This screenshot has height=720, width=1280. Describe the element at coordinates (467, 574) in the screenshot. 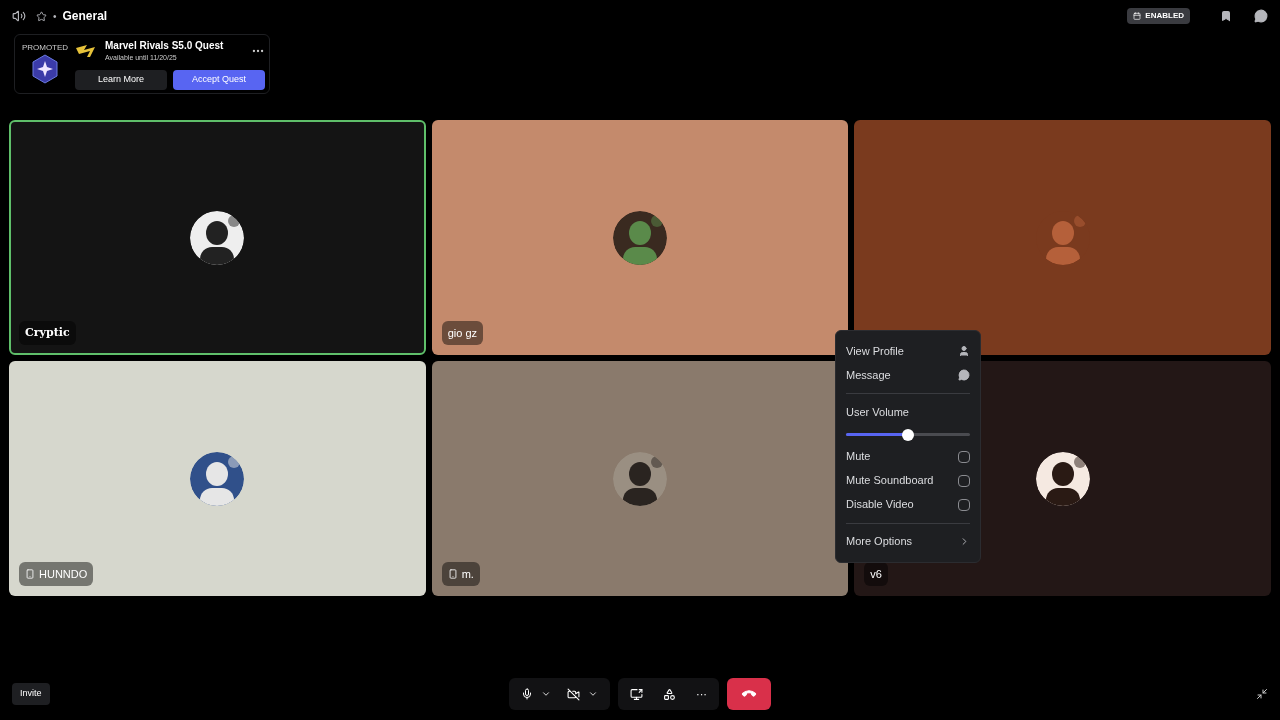

I see `user-name: m.` at that location.